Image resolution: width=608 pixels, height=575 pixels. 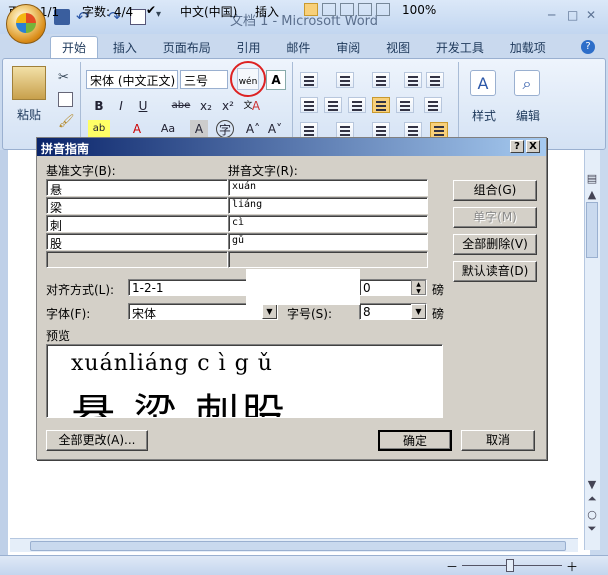 What do you see at coordinates (381, 105) in the screenshot?
I see `justify-icon` at bounding box center [381, 105].